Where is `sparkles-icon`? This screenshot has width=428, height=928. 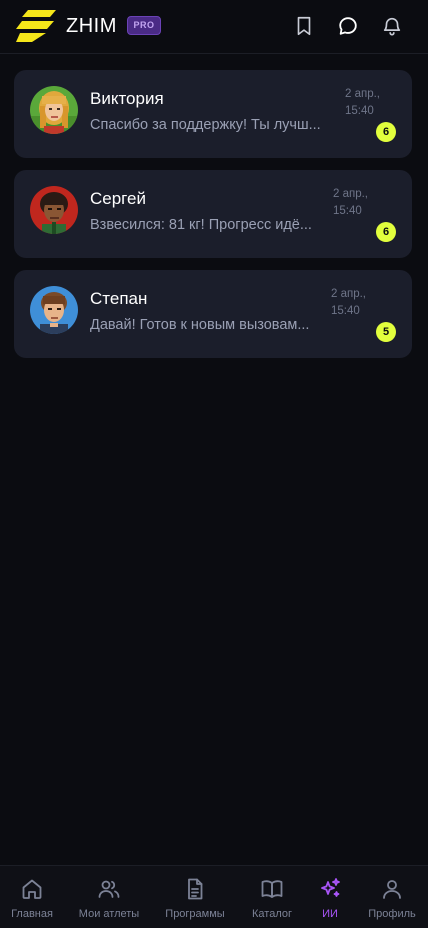 sparkles-icon is located at coordinates (330, 889).